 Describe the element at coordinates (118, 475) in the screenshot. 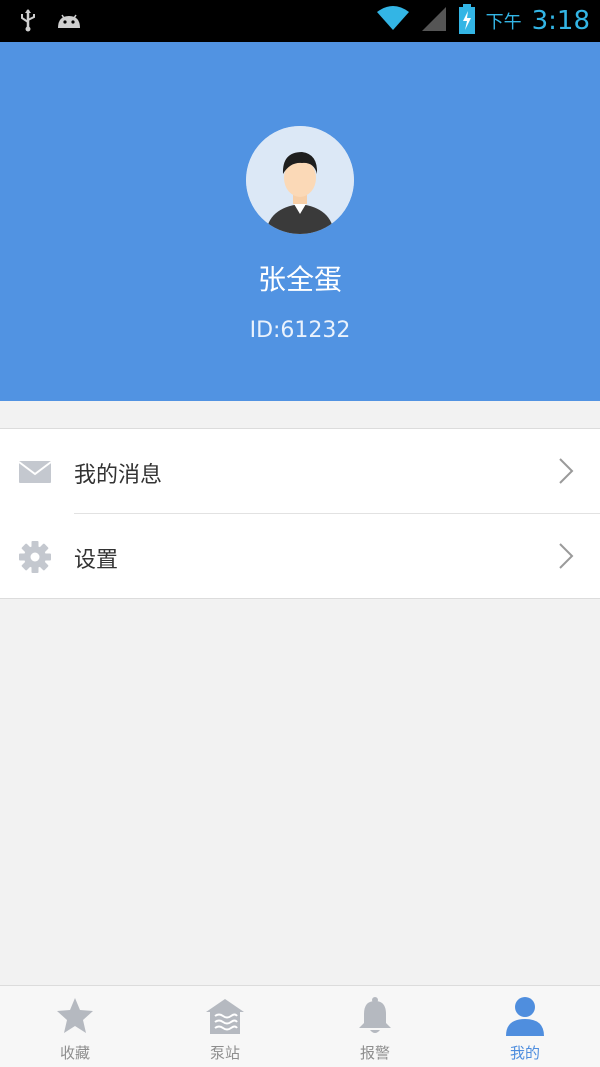

I see `menu-item-label: 我的消息` at that location.